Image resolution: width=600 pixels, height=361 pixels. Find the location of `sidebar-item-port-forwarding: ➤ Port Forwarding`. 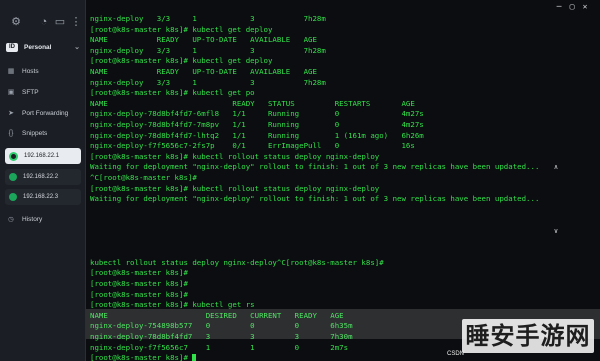

sidebar-item-port-forwarding: ➤ Port Forwarding is located at coordinates (44, 113).